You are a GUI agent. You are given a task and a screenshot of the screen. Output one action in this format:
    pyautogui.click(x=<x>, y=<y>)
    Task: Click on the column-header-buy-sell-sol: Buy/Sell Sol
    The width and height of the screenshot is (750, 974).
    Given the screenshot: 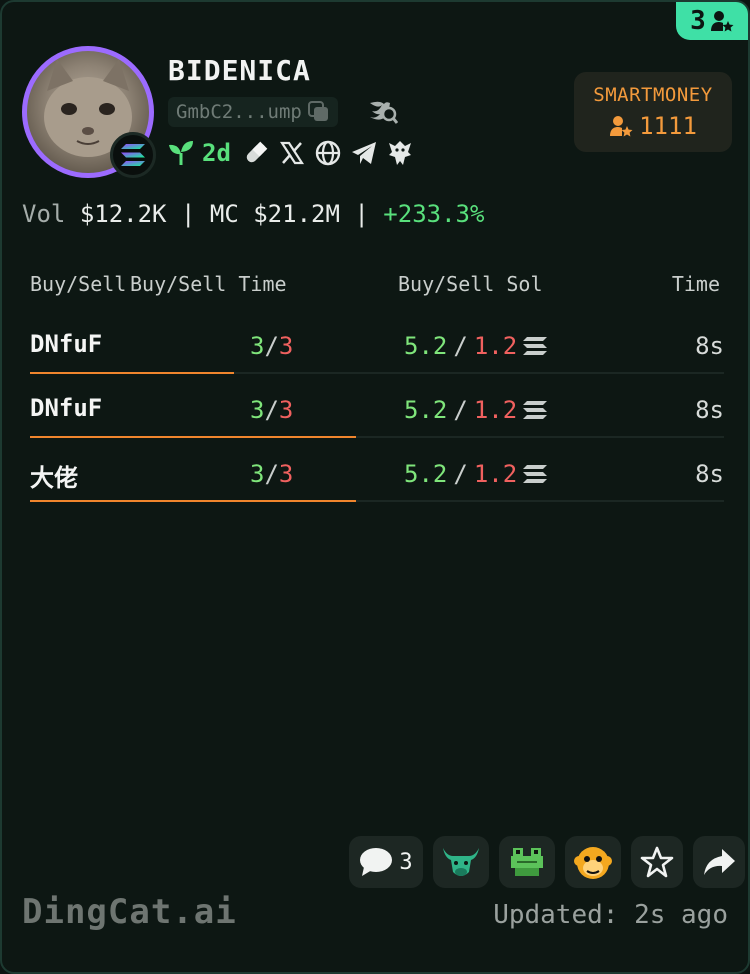 What is the action you would take?
    pyautogui.click(x=470, y=284)
    